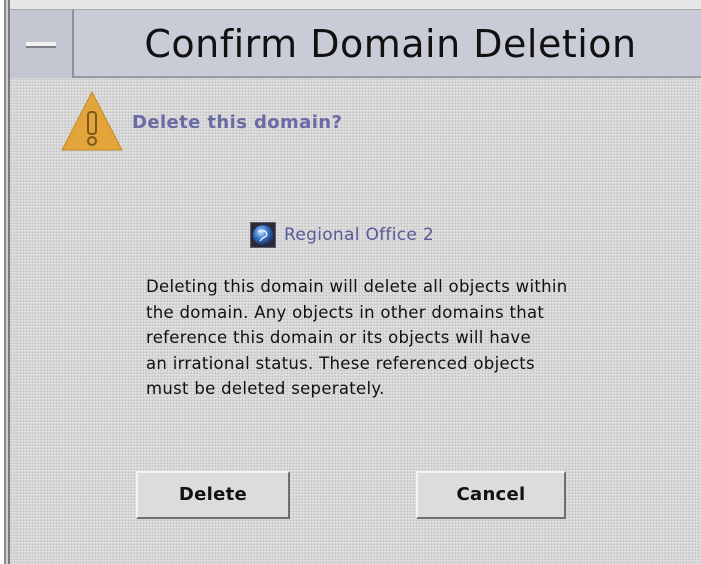 This screenshot has width=701, height=564. Describe the element at coordinates (263, 235) in the screenshot. I see `globe-icon` at that location.